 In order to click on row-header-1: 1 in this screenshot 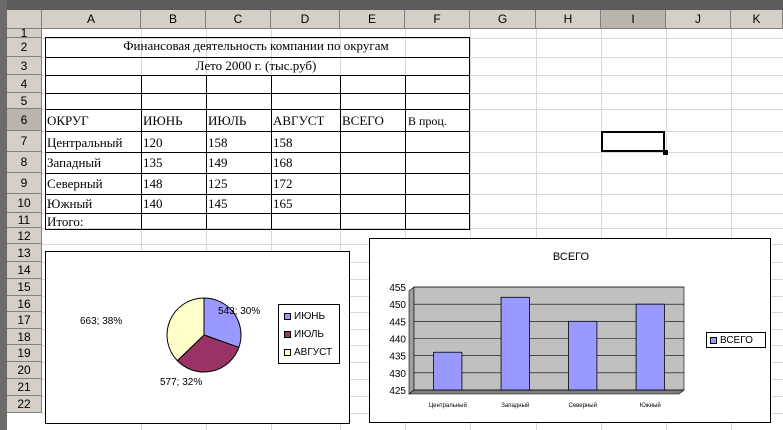, I will do `click(24, 33)`.